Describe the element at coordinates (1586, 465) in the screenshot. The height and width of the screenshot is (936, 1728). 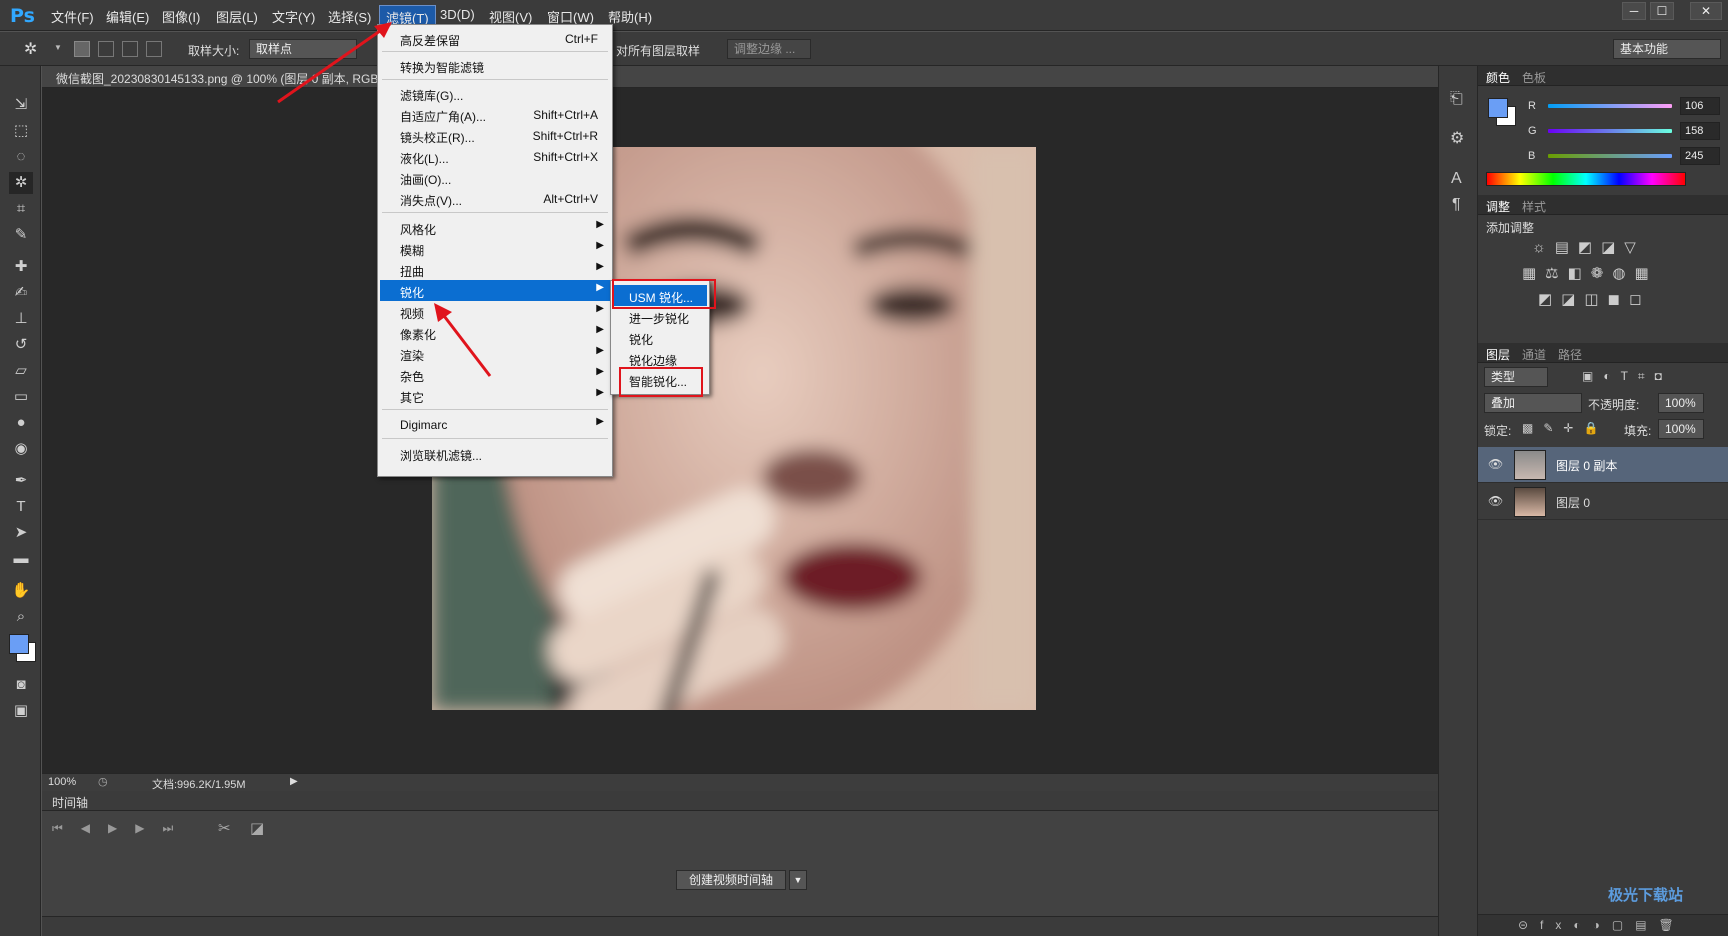
I see `layer-name: 图层 0 副本` at that location.